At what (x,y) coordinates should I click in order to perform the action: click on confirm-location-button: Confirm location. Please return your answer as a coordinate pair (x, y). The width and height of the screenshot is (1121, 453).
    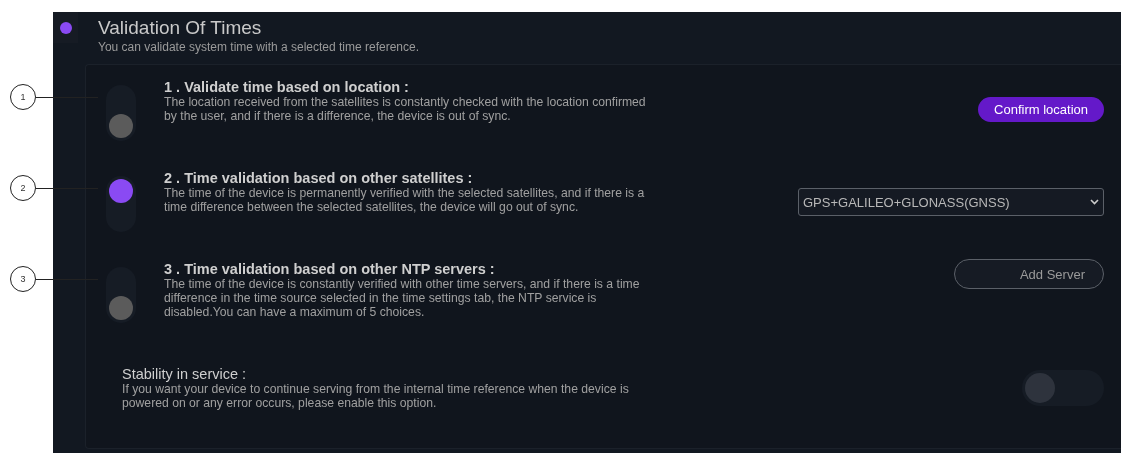
    Looking at the image, I should click on (1041, 109).